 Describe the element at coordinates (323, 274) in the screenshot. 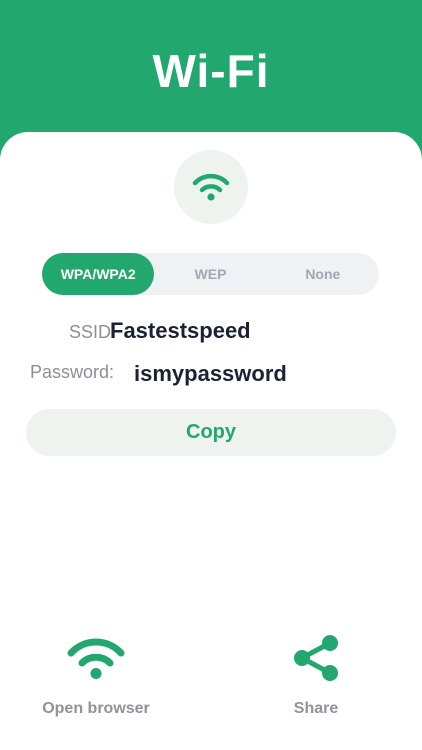

I see `security-option-none: None` at that location.